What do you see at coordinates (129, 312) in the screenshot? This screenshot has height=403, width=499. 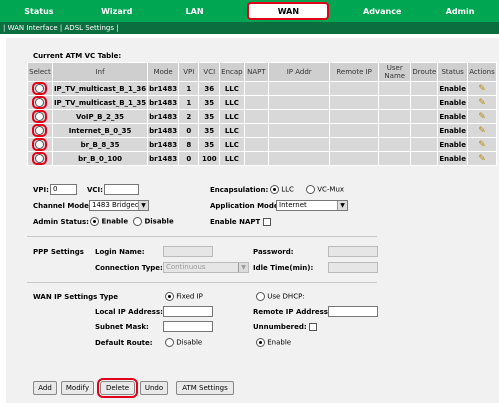 I see `local-ip-label: Local IP Address:` at bounding box center [129, 312].